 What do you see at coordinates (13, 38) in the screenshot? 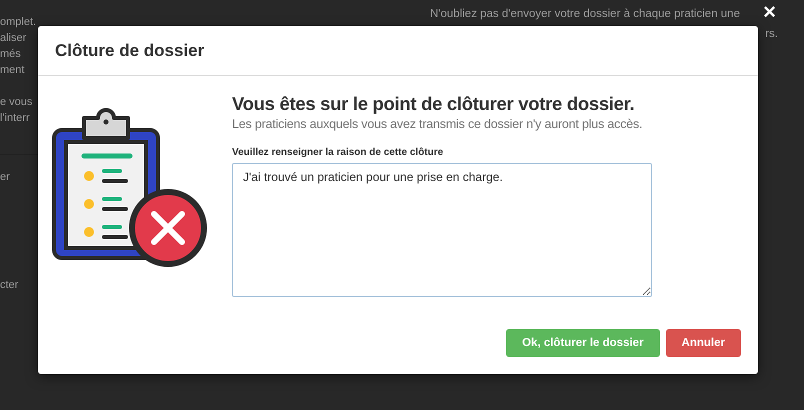
I see `background-text: aliser` at bounding box center [13, 38].